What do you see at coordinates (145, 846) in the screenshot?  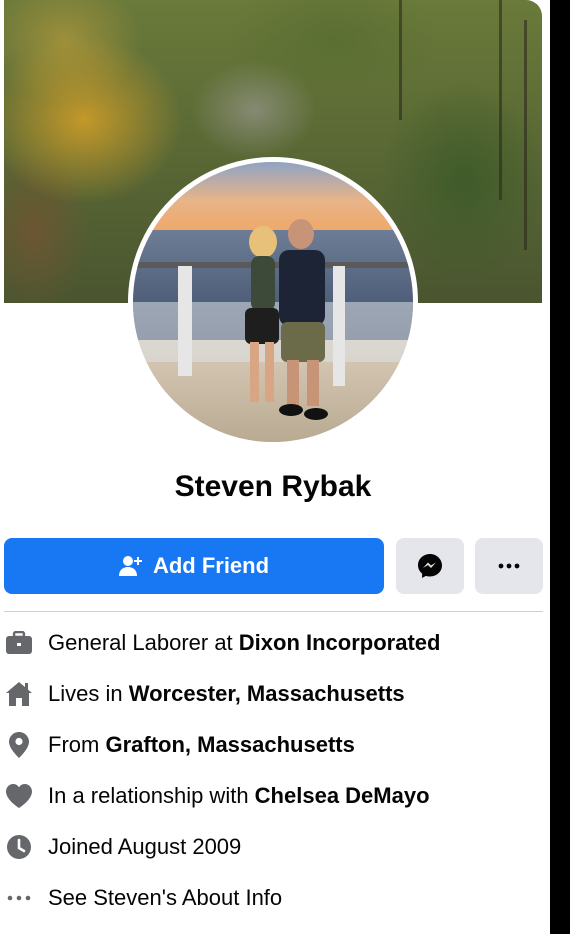 I see `info-prefix: Joined August 2009` at bounding box center [145, 846].